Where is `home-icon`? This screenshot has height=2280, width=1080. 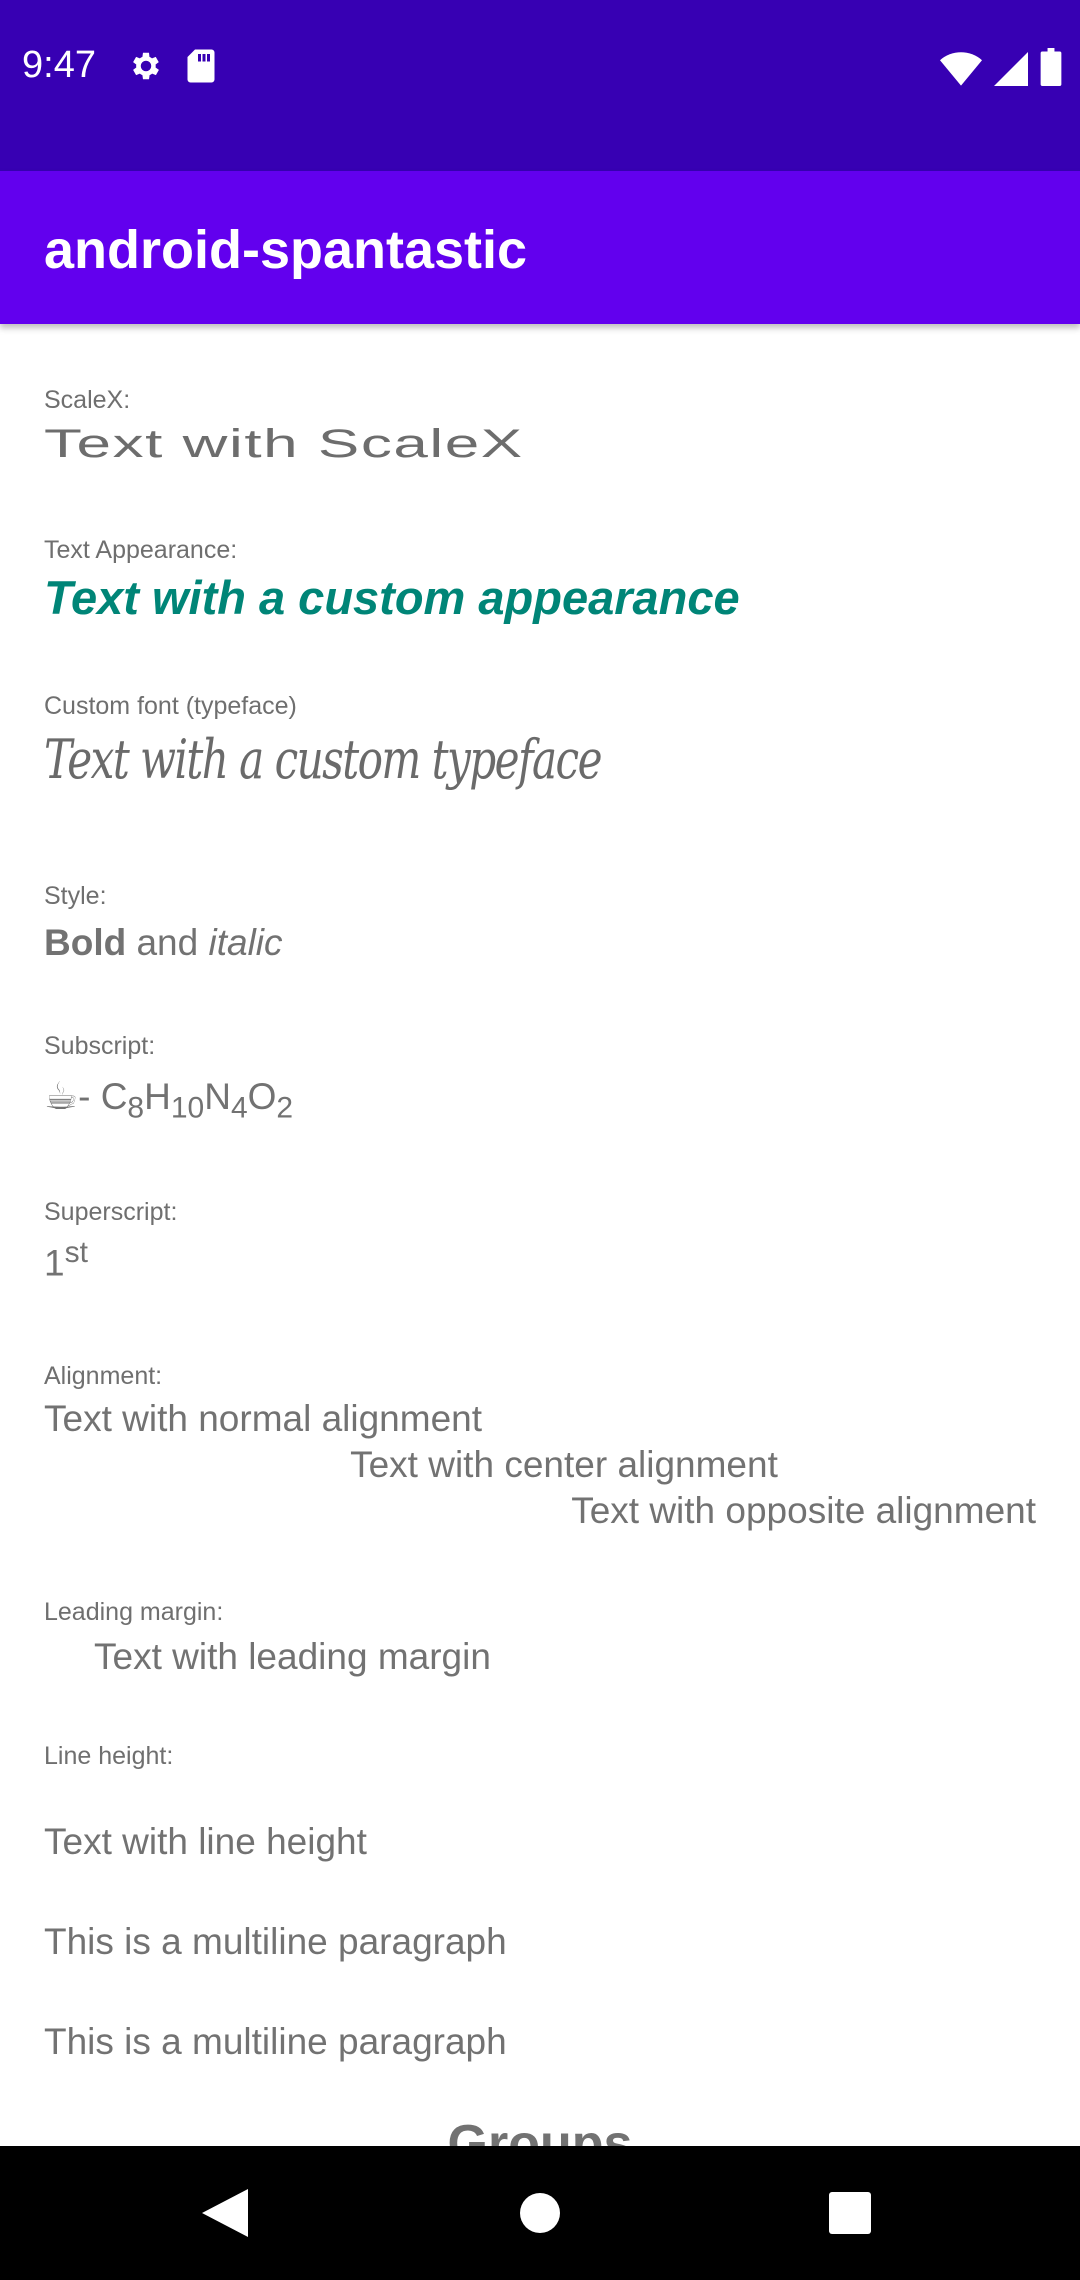 home-icon is located at coordinates (540, 2213).